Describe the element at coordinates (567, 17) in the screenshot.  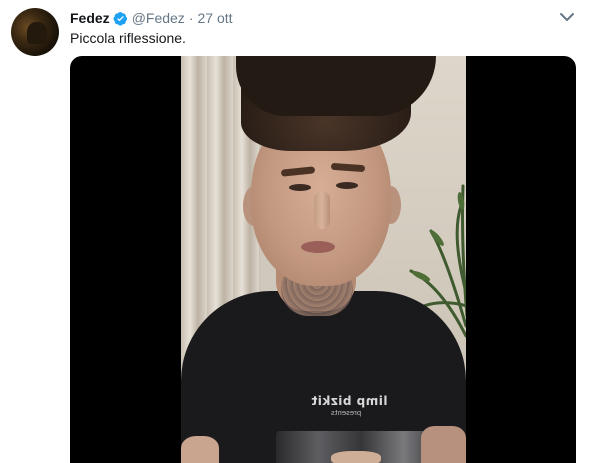
I see `chevron-down-icon` at that location.